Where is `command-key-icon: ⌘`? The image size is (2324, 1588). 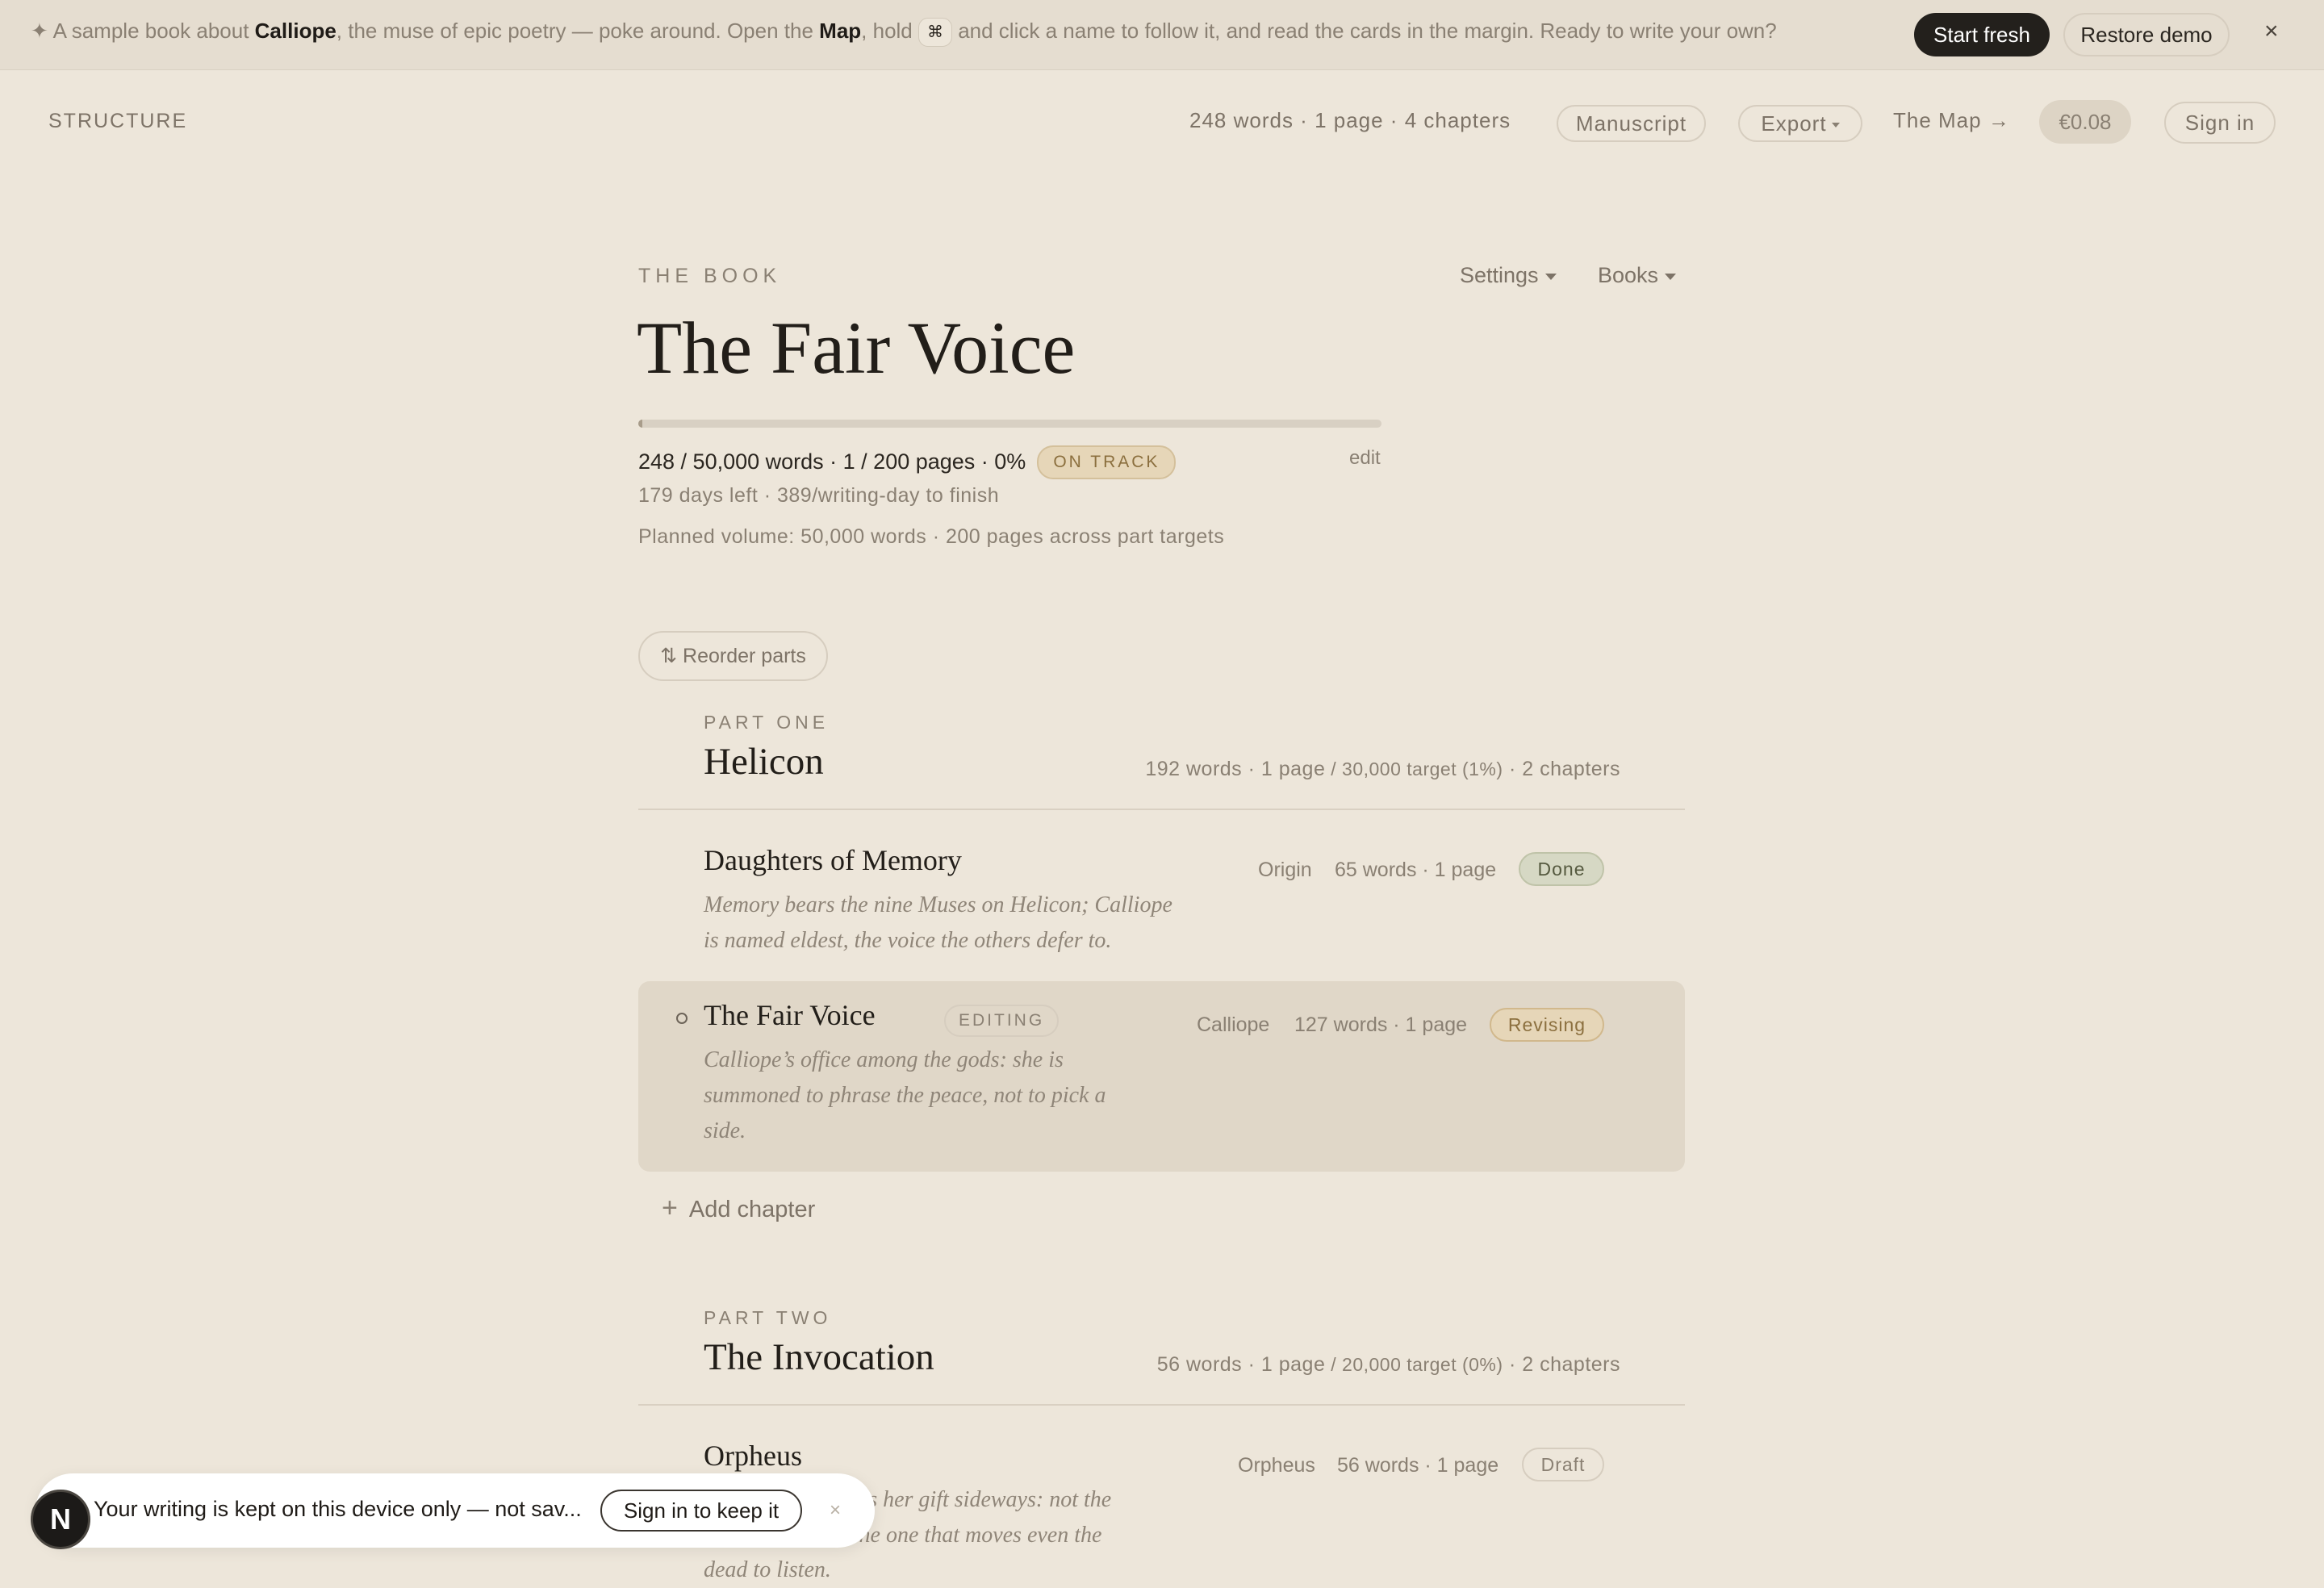 command-key-icon: ⌘ is located at coordinates (934, 32).